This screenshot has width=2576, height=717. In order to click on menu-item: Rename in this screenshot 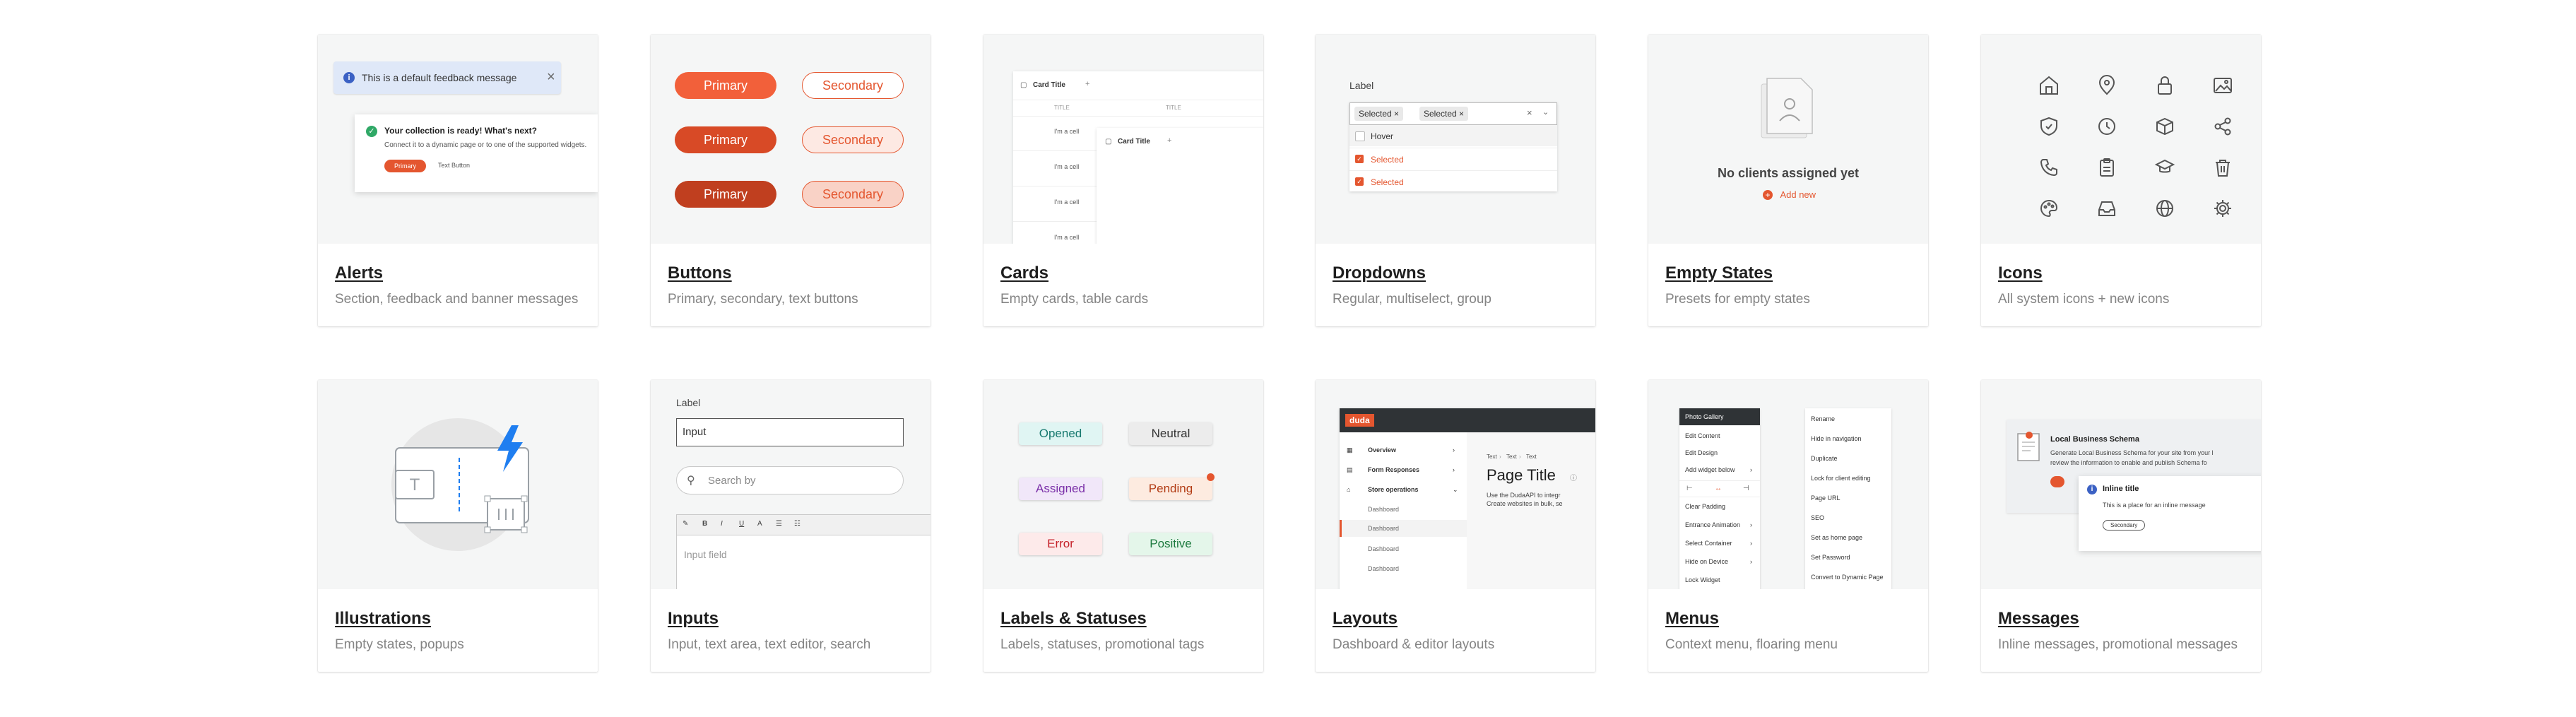, I will do `click(1823, 418)`.